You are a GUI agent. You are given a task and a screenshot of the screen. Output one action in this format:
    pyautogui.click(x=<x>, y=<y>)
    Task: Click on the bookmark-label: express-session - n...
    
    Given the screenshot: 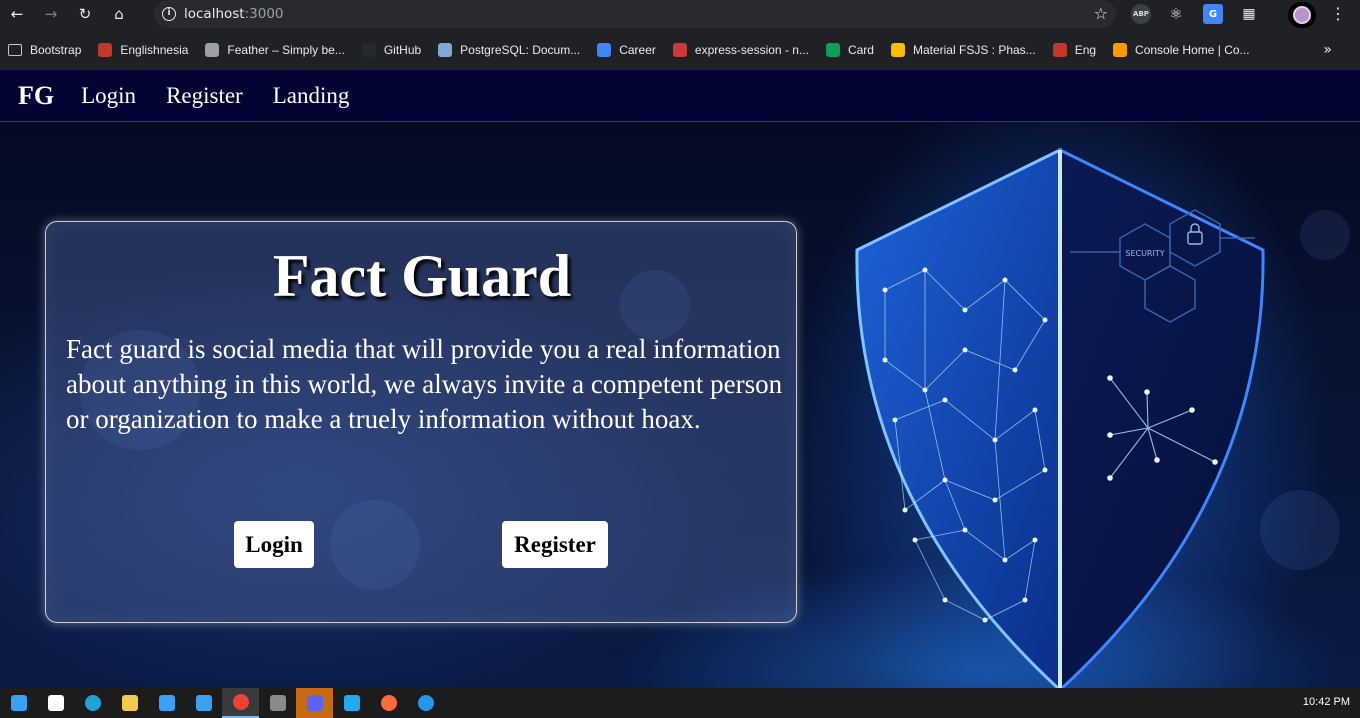 What is the action you would take?
    pyautogui.click(x=751, y=50)
    